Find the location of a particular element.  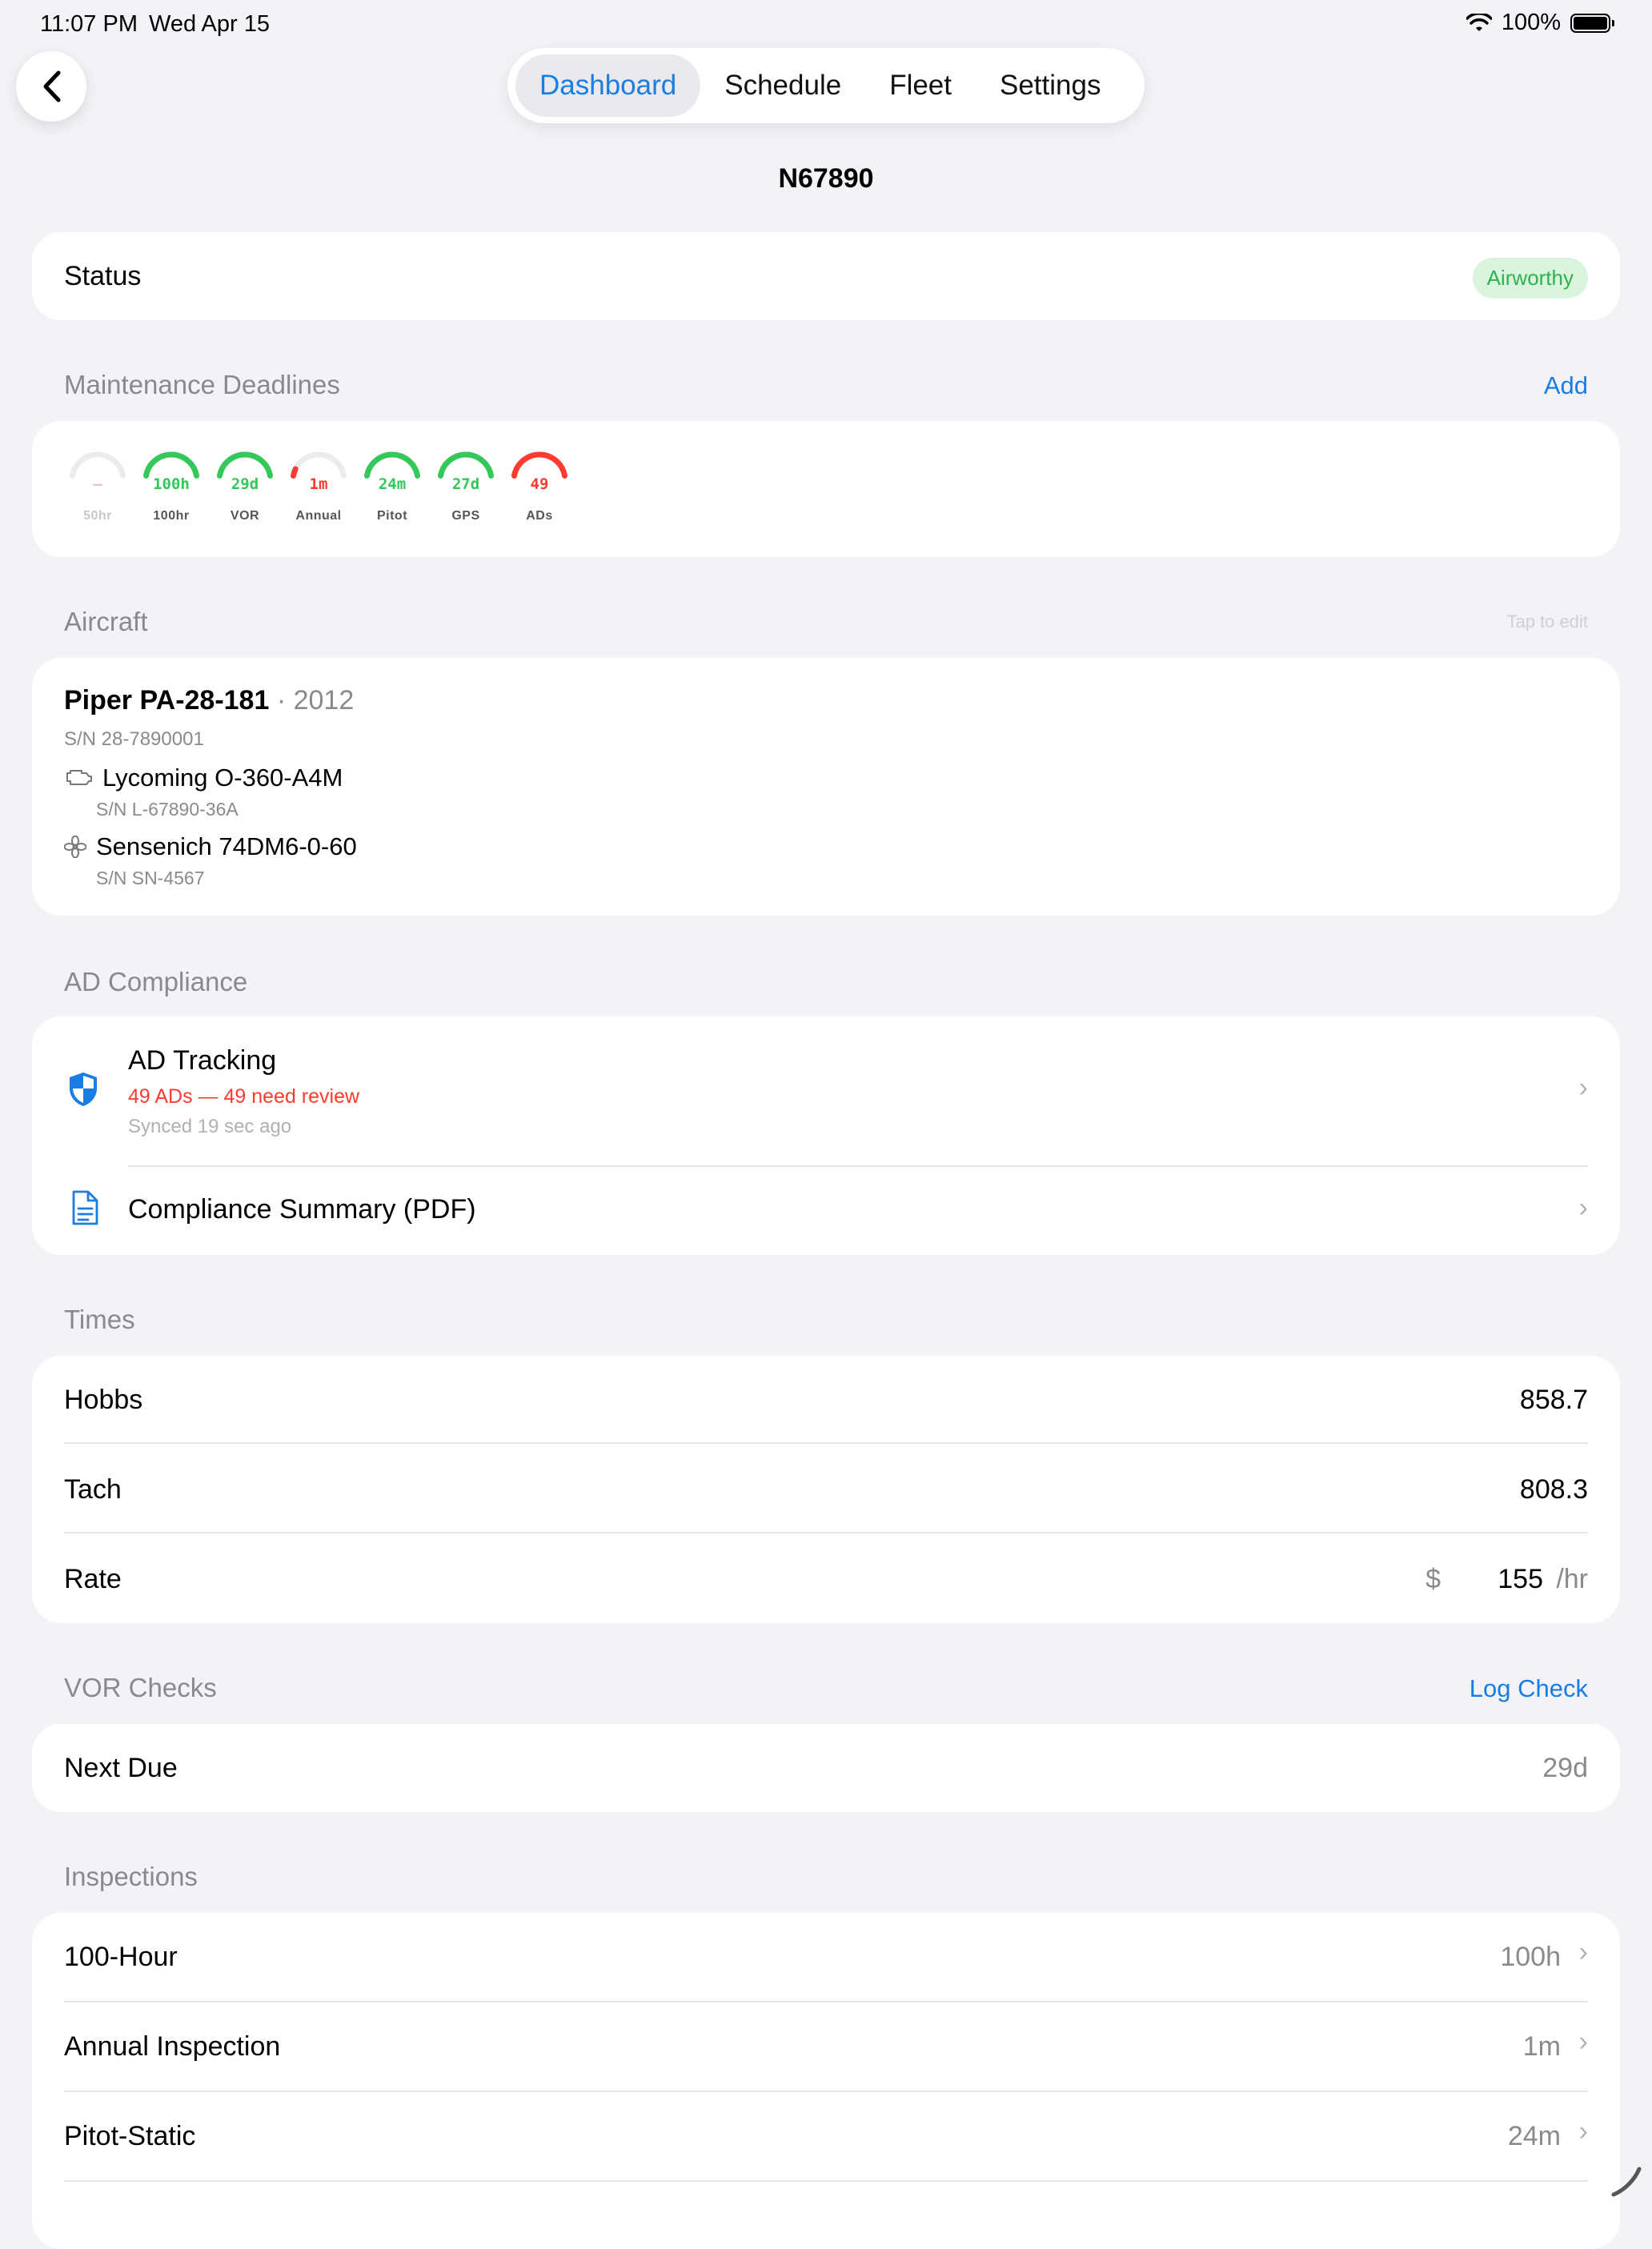

tab-schedule: Schedule is located at coordinates (782, 85).